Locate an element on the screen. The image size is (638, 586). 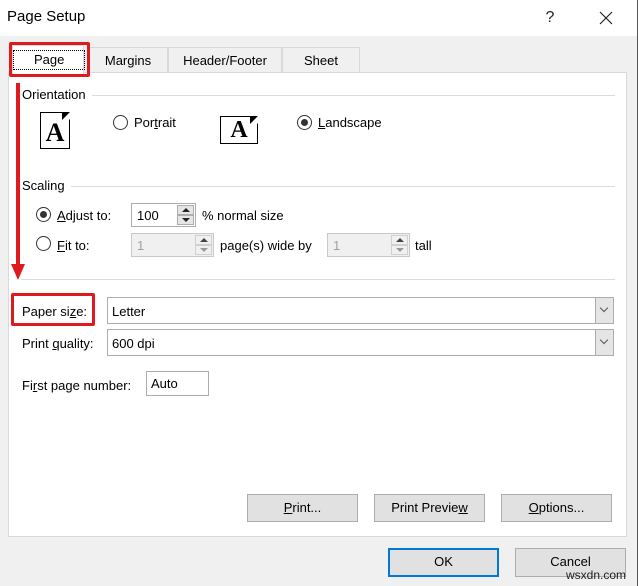
print-quality-label: Print quality: is located at coordinates (58, 343).